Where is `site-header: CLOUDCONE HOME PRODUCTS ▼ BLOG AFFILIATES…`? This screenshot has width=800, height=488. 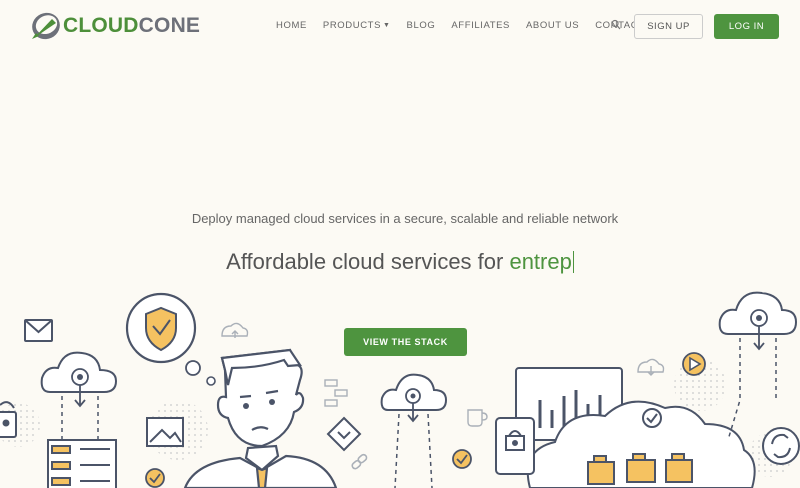 site-header: CLOUDCONE HOME PRODUCTS ▼ BLOG AFFILIATES… is located at coordinates (400, 26).